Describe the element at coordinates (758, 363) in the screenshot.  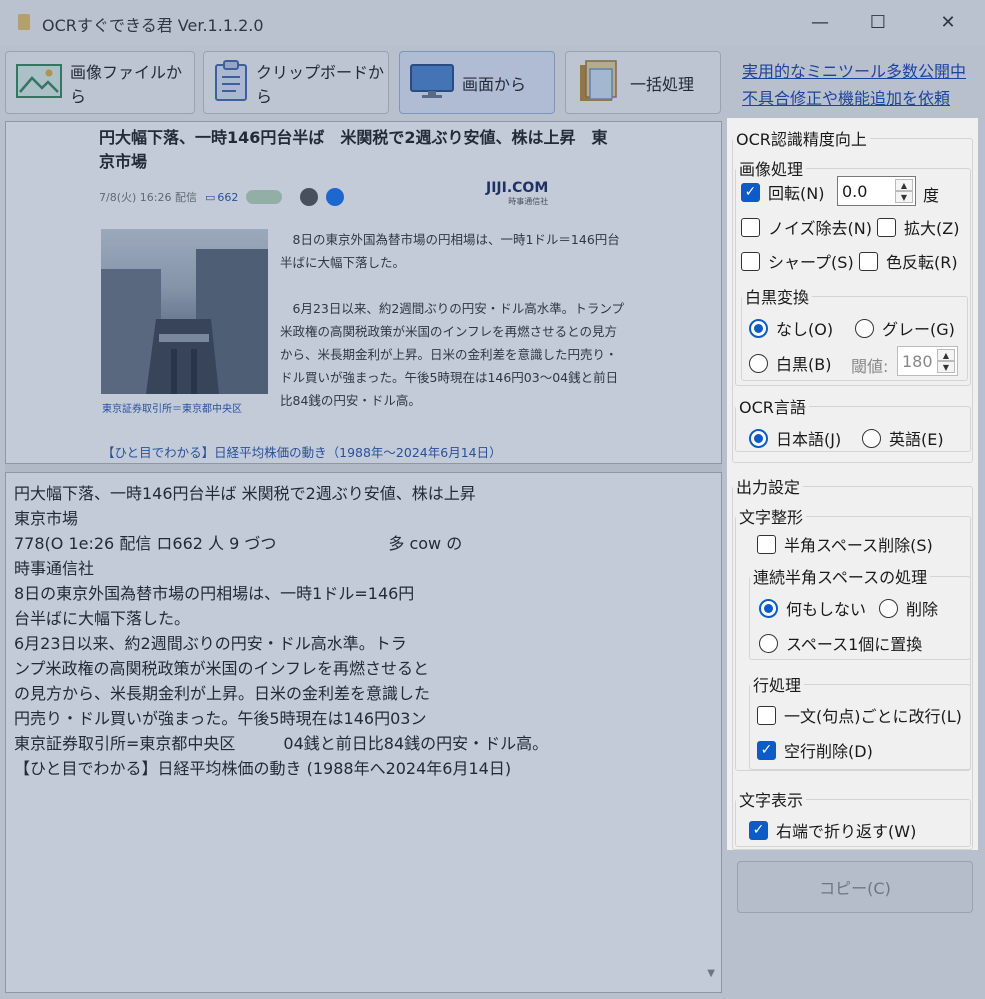
I see `binarize-bw-radio` at that location.